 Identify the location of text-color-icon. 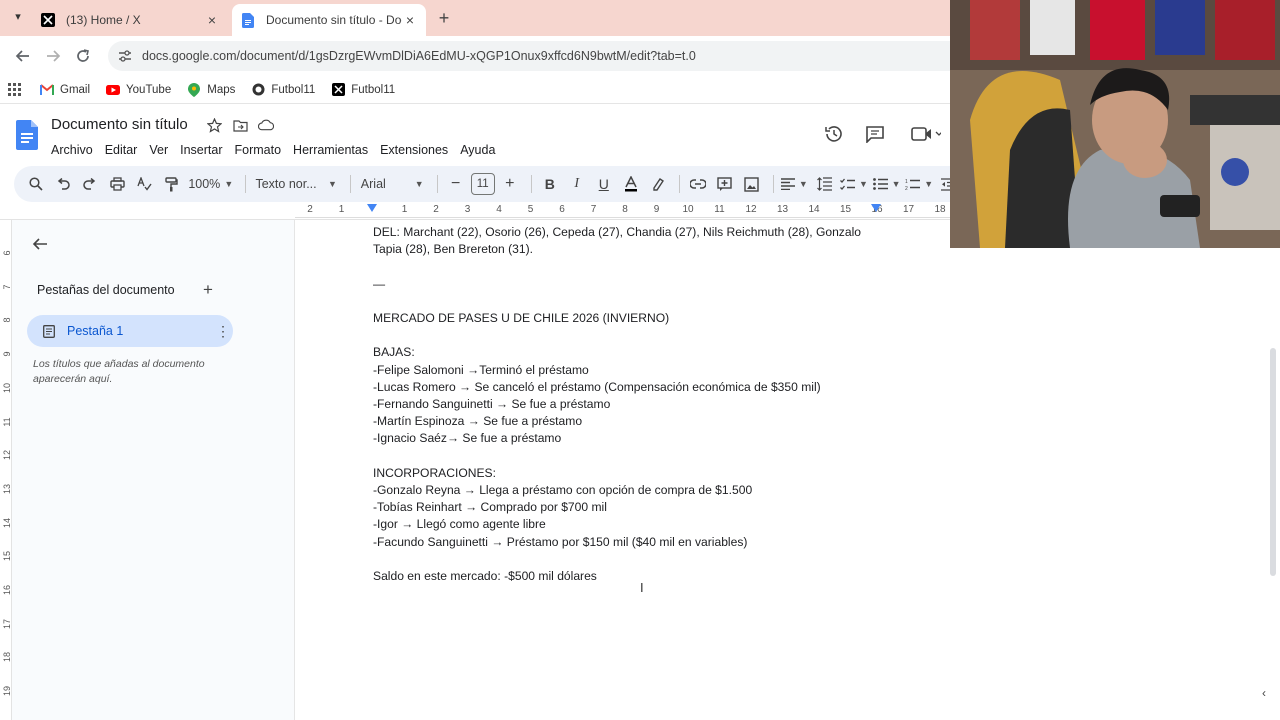
(631, 184).